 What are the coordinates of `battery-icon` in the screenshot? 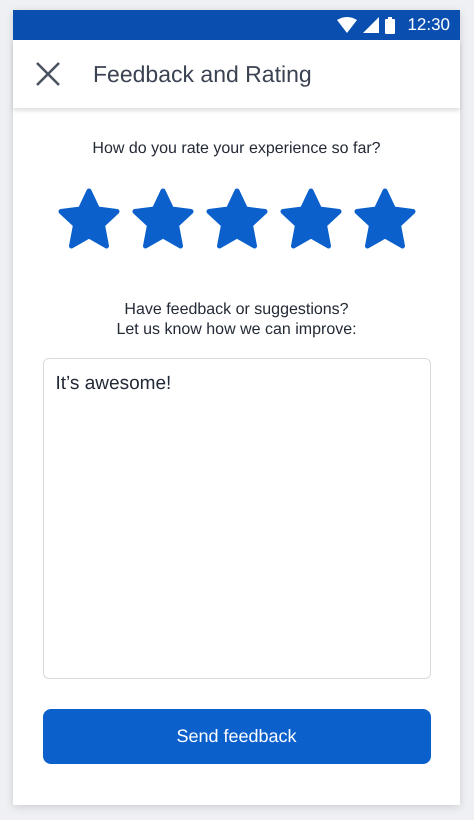 It's located at (390, 25).